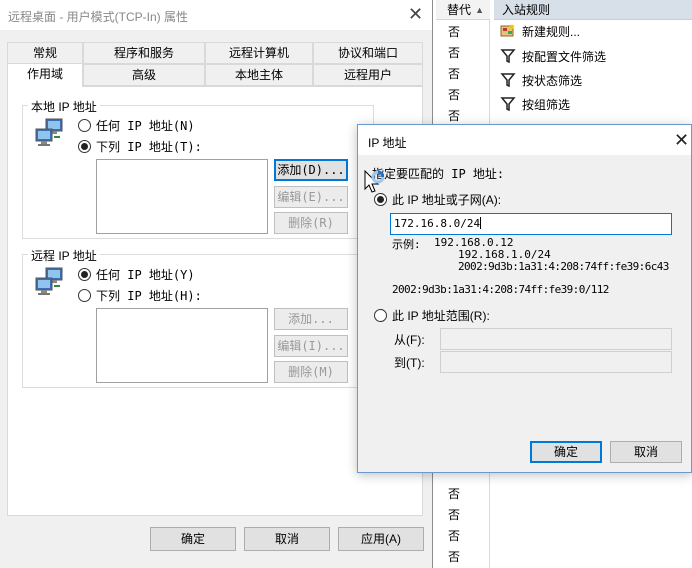 The height and width of the screenshot is (568, 692). I want to click on ip-dialog-title: IP 地址, so click(387, 143).